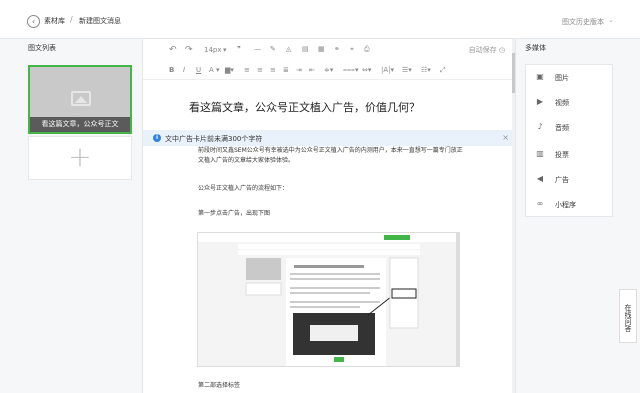  Describe the element at coordinates (367, 49) in the screenshot. I see `print-icon: ⎙` at that location.